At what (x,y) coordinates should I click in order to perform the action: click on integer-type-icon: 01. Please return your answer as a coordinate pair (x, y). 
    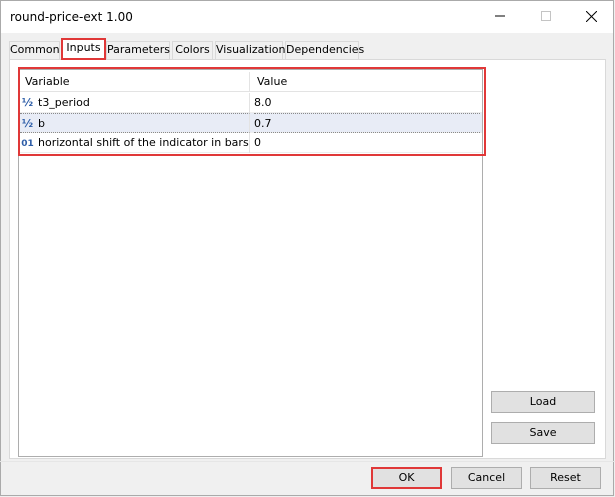
    Looking at the image, I should click on (27, 144).